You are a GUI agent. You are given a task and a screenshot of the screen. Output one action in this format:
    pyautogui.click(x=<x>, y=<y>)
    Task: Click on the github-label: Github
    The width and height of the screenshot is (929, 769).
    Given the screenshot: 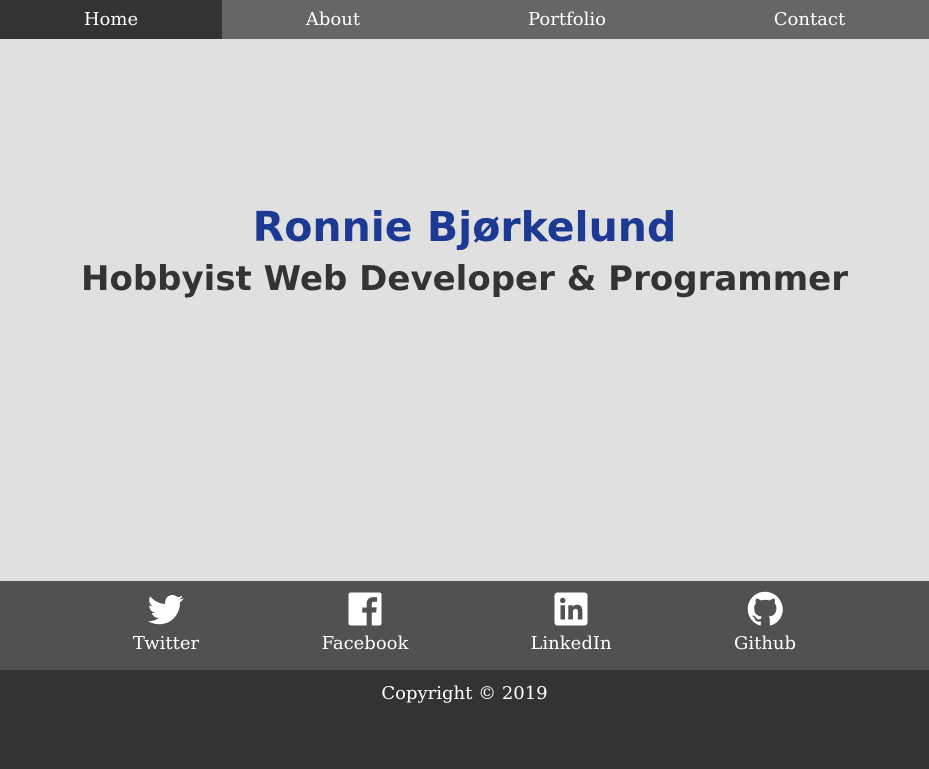 What is the action you would take?
    pyautogui.click(x=765, y=643)
    